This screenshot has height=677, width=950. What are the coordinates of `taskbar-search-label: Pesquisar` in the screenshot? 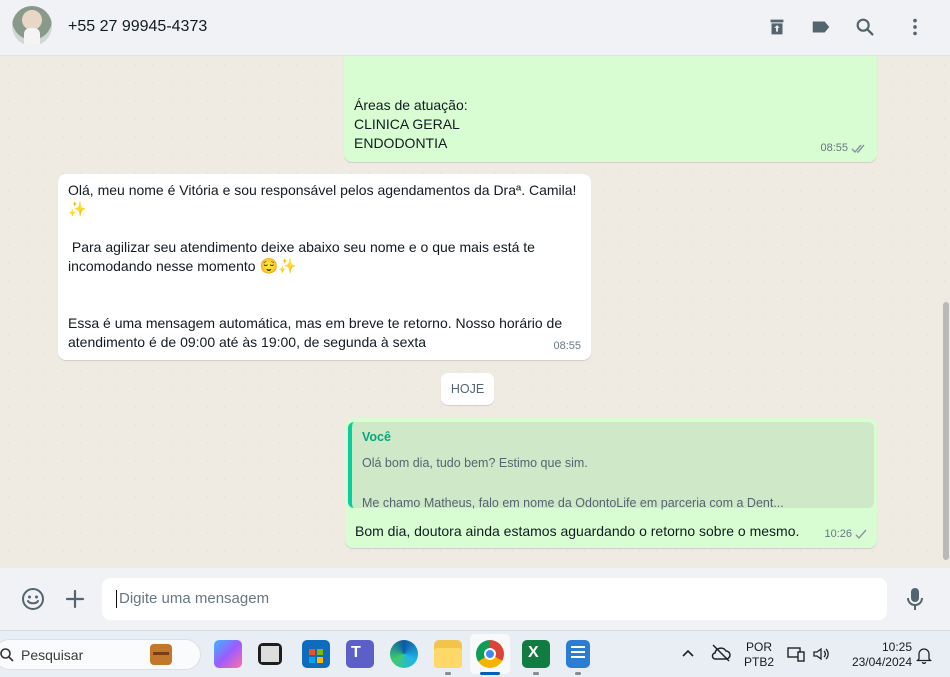 It's located at (52, 655).